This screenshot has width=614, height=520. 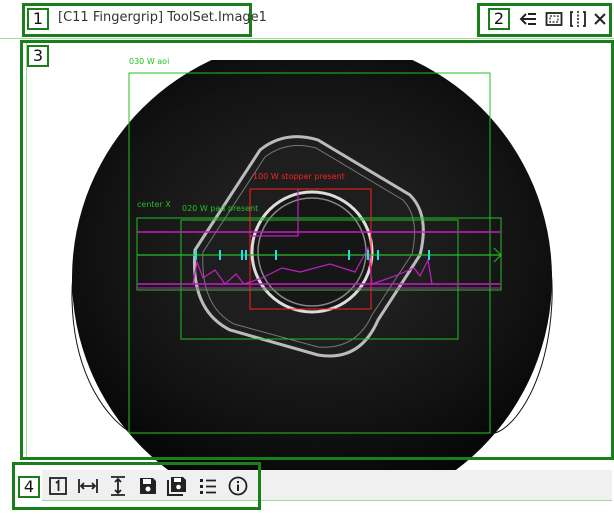 I want to click on fit-width-button, so click(x=88, y=486).